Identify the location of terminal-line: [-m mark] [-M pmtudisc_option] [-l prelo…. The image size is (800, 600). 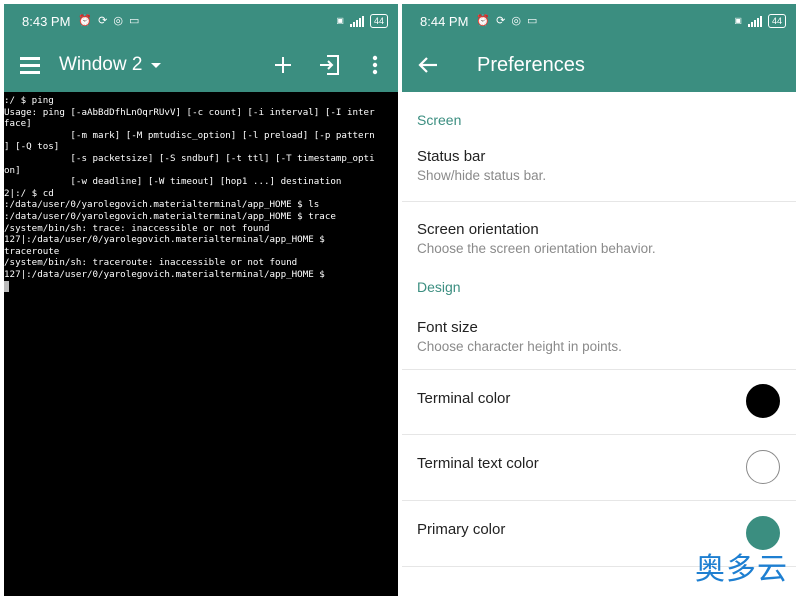
(189, 135).